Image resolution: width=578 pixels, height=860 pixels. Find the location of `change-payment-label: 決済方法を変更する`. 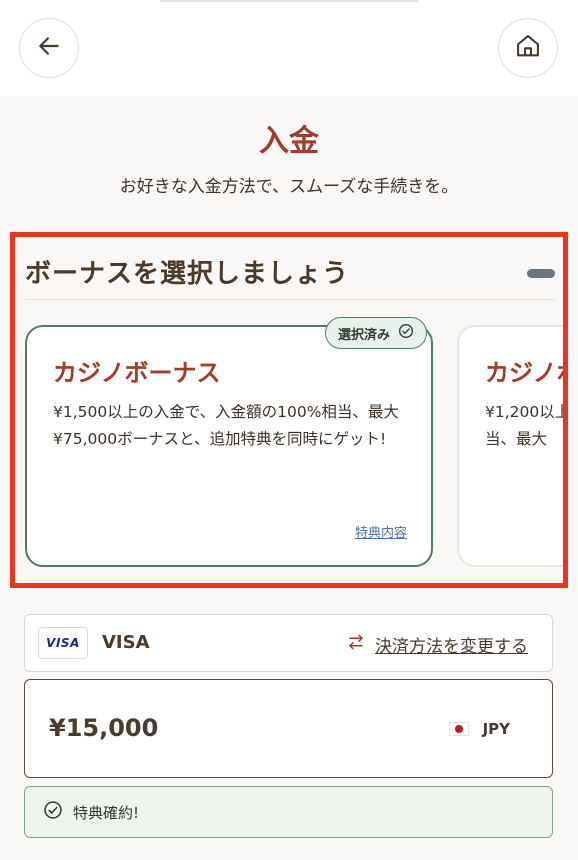

change-payment-label: 決済方法を変更する is located at coordinates (451, 647).